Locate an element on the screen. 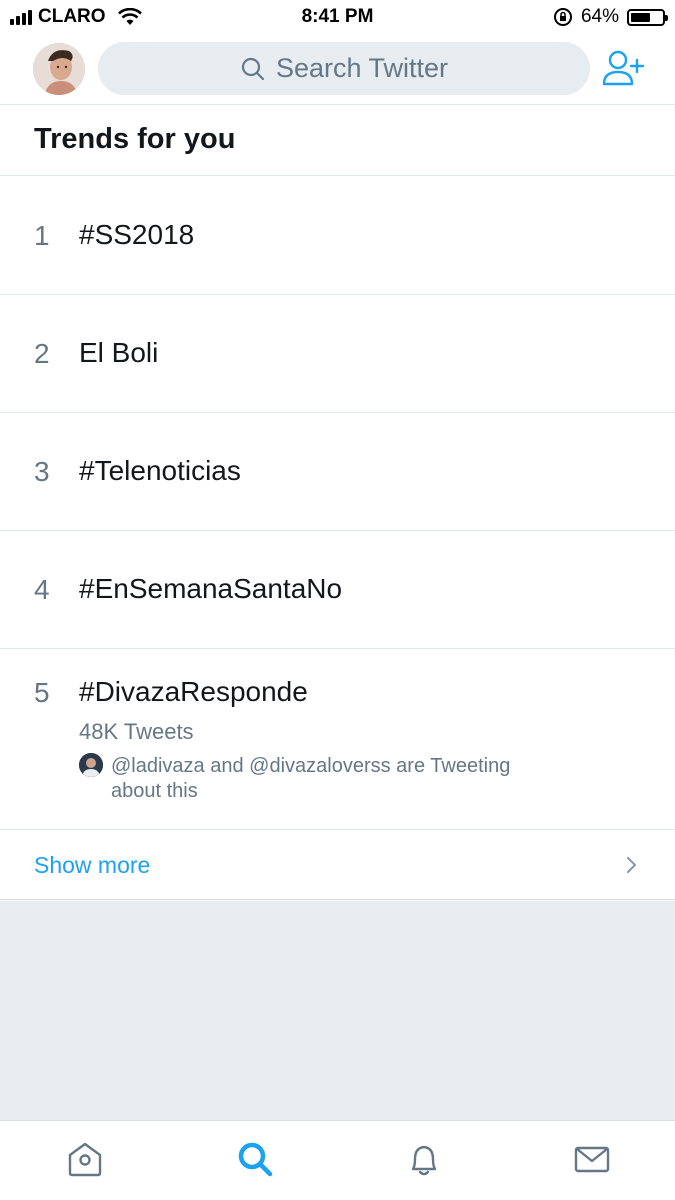 Image resolution: width=675 pixels, height=1200 pixels. header: Search Twitter is located at coordinates (337, 69).